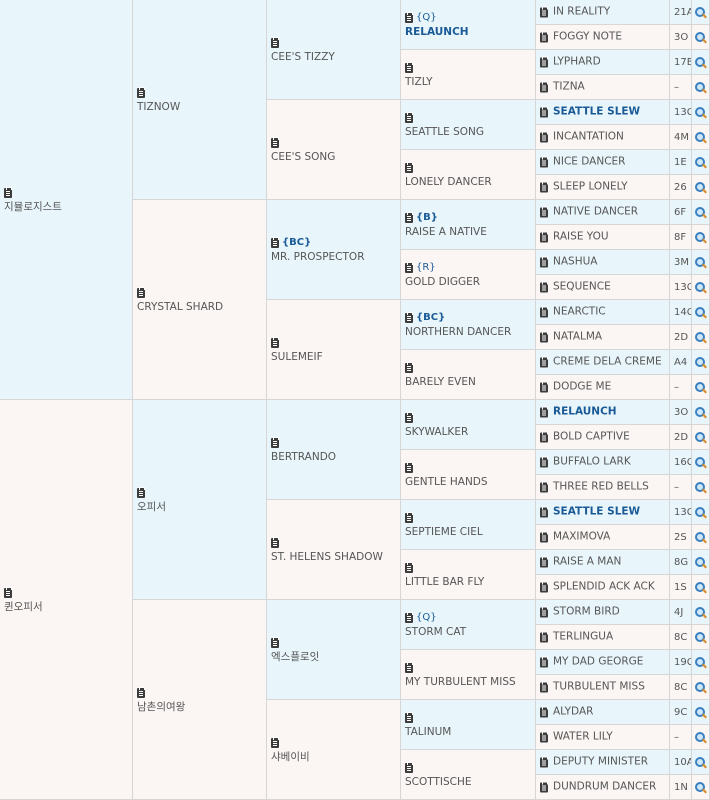  I want to click on horse-cell-gen5: TERLINGUA, so click(603, 637).